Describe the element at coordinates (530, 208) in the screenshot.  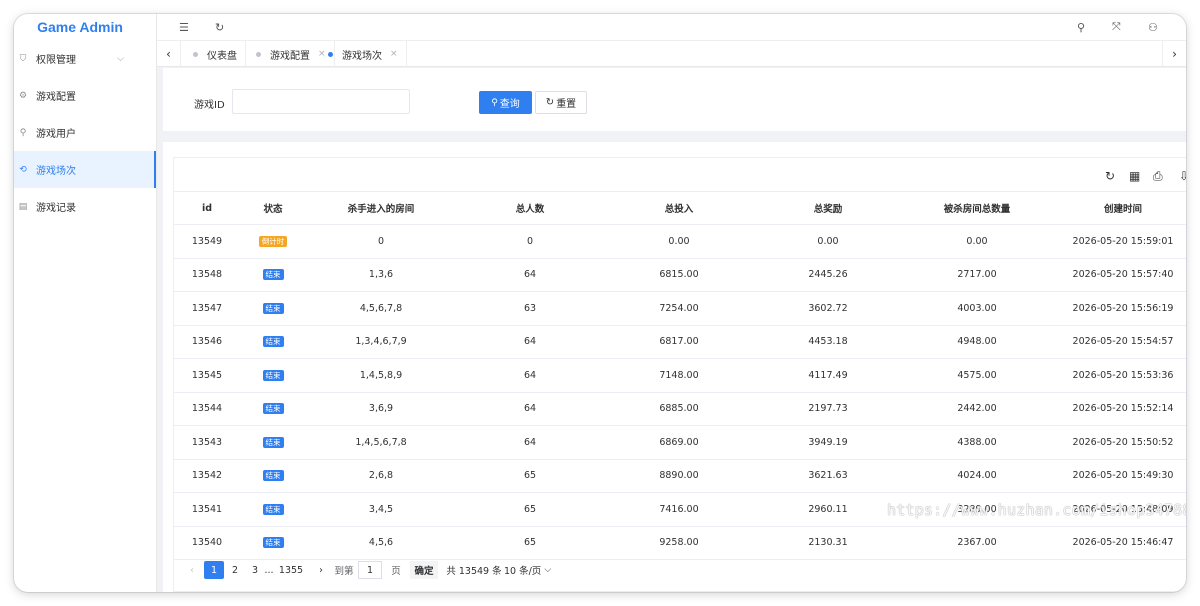
I see `column-header: 总人数` at that location.